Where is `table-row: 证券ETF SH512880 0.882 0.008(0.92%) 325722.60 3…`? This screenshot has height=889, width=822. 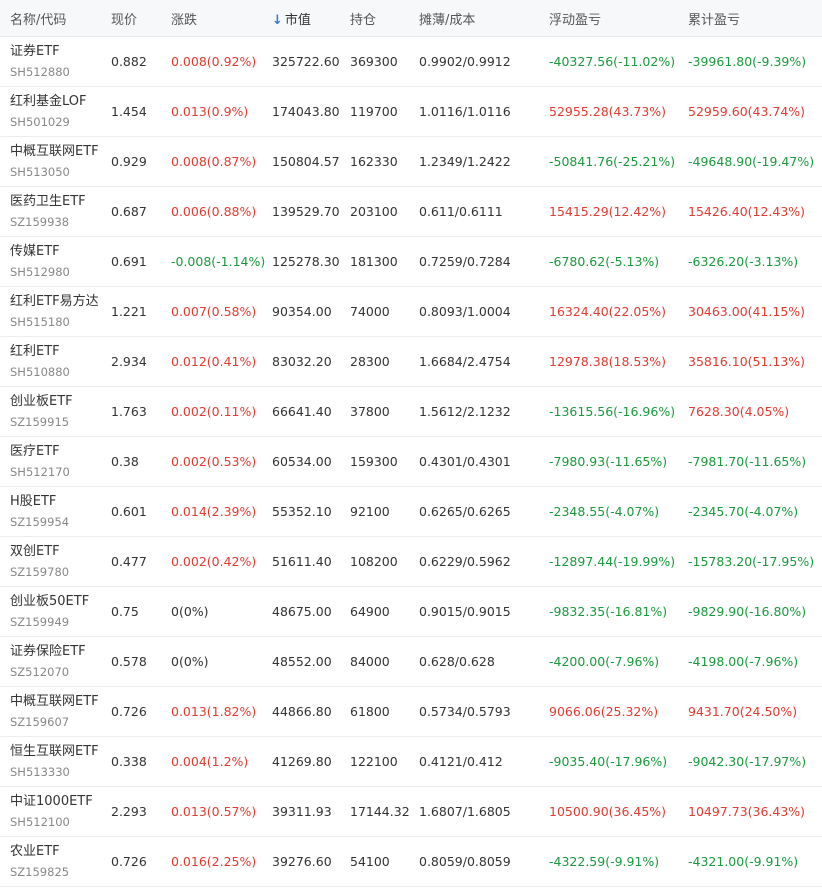 table-row: 证券ETF SH512880 0.882 0.008(0.92%) 325722.60 3… is located at coordinates (411, 62).